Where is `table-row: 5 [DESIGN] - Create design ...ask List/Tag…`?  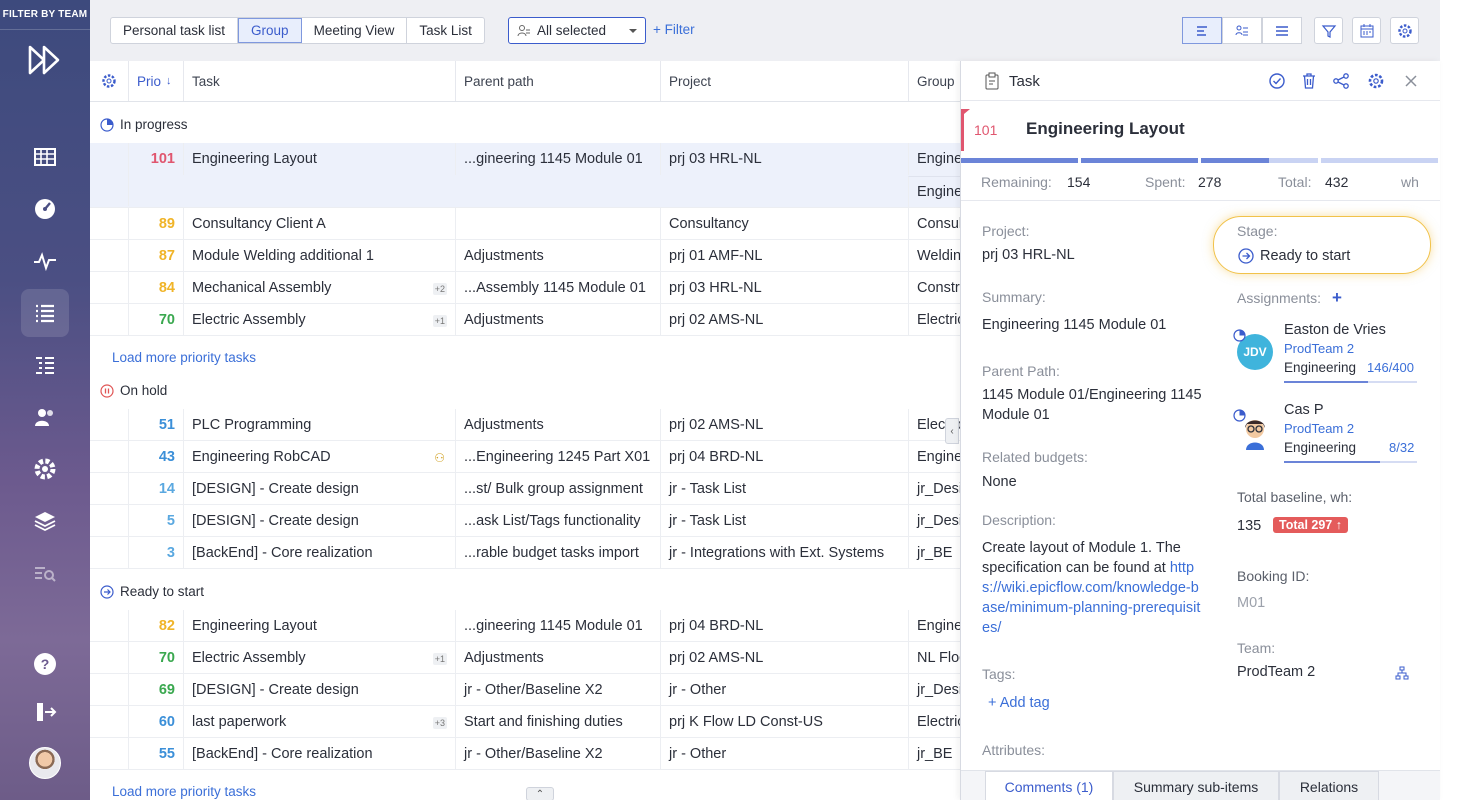 table-row: 5 [DESIGN] - Create design ...ask List/Tag… is located at coordinates (525, 521).